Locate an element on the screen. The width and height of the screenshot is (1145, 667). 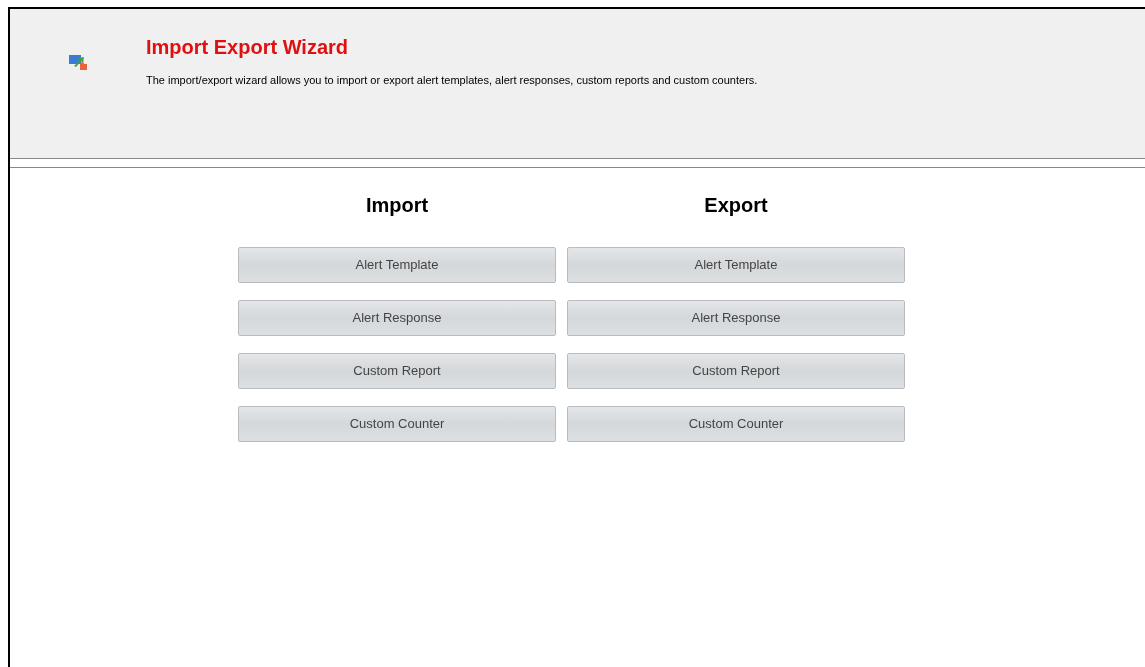
column-heading: Import is located at coordinates (397, 205).